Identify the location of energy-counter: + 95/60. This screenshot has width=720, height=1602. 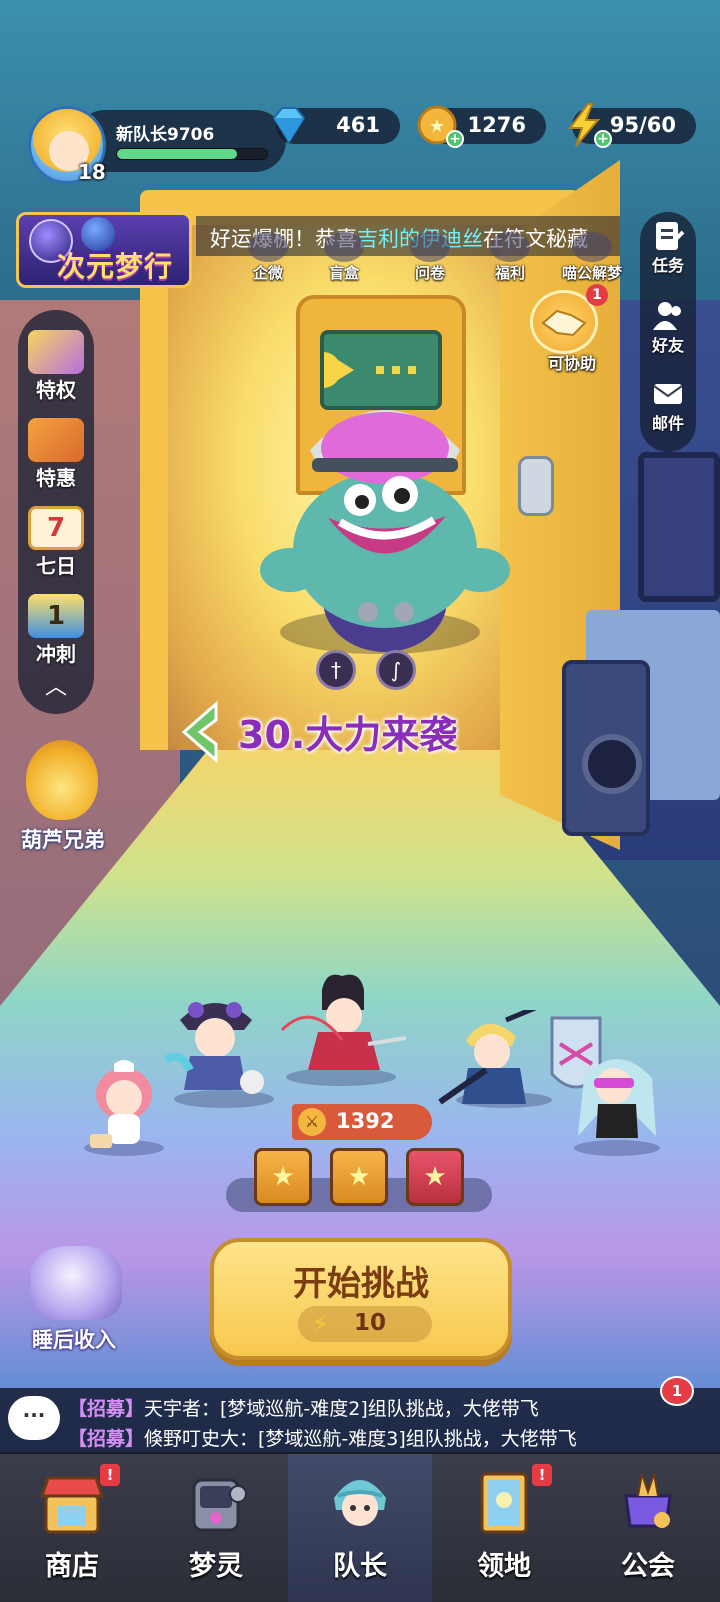
(632, 125).